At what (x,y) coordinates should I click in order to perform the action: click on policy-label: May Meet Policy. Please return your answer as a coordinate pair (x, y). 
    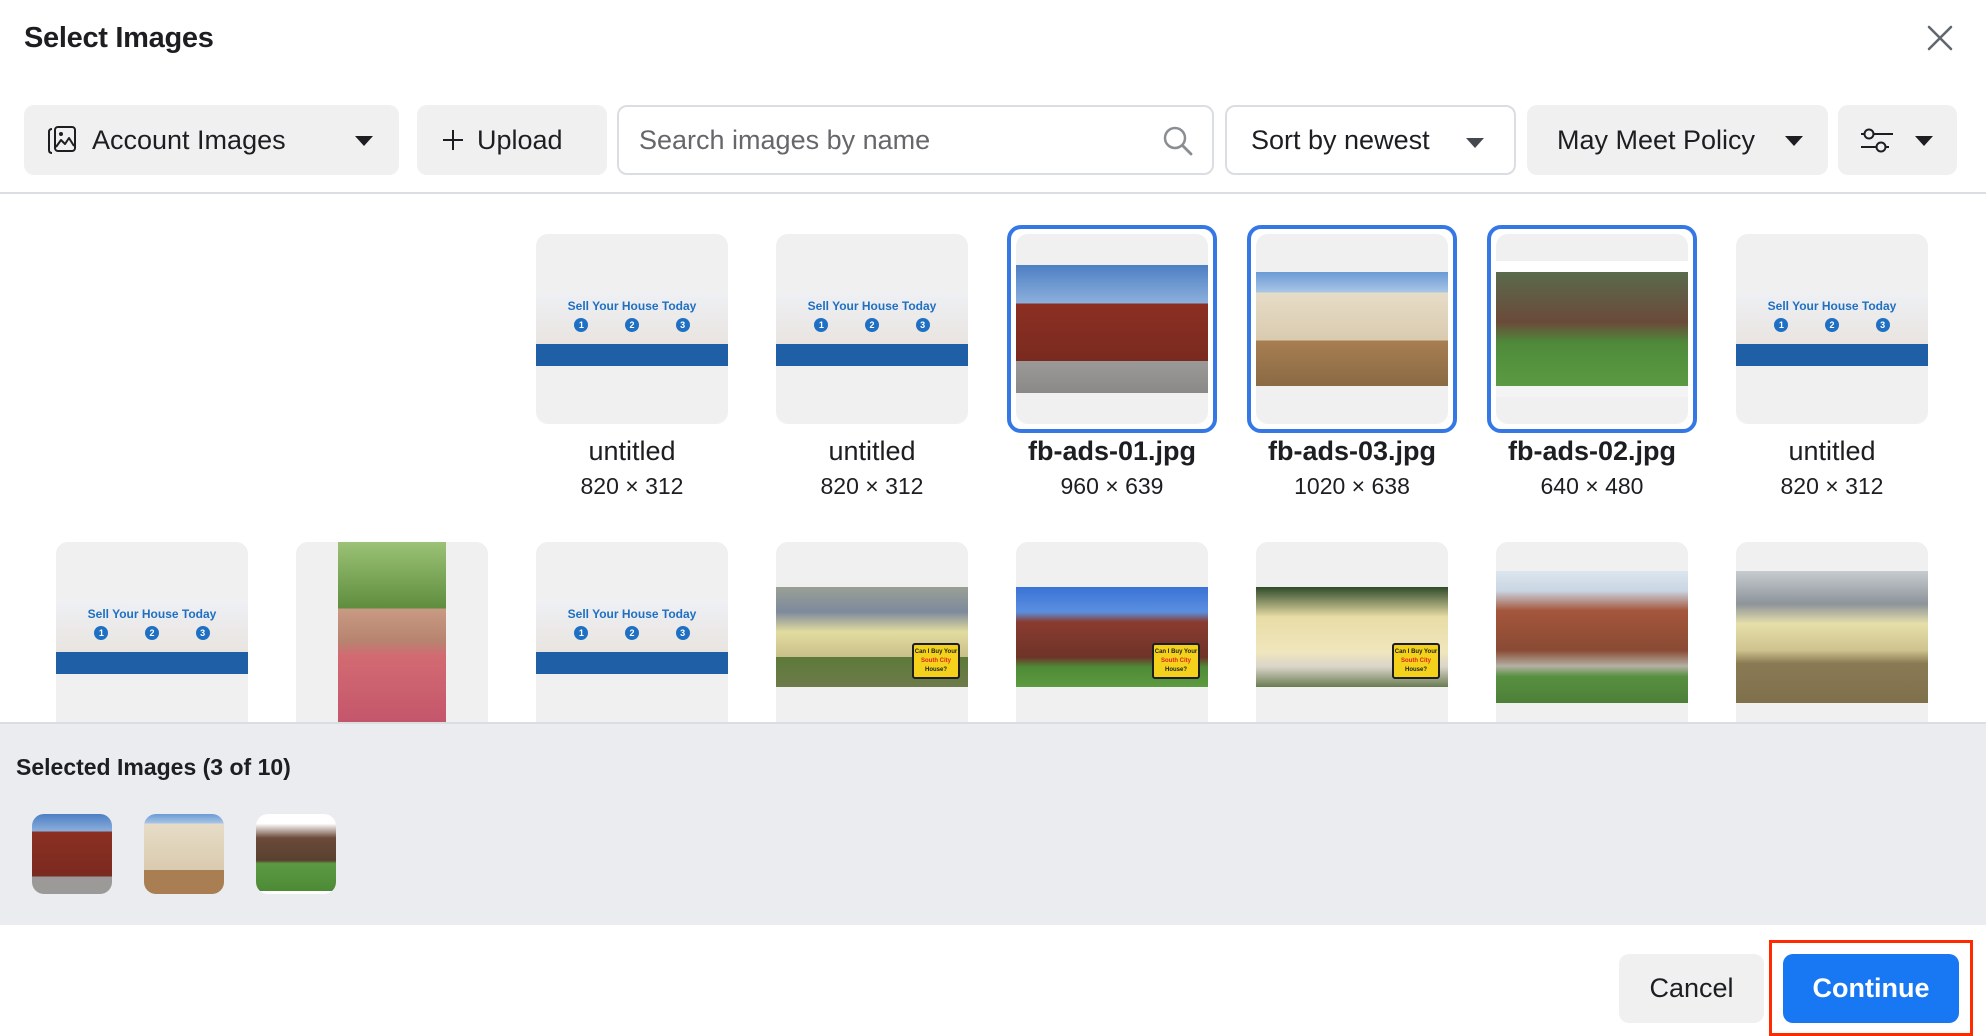
    Looking at the image, I should click on (1656, 139).